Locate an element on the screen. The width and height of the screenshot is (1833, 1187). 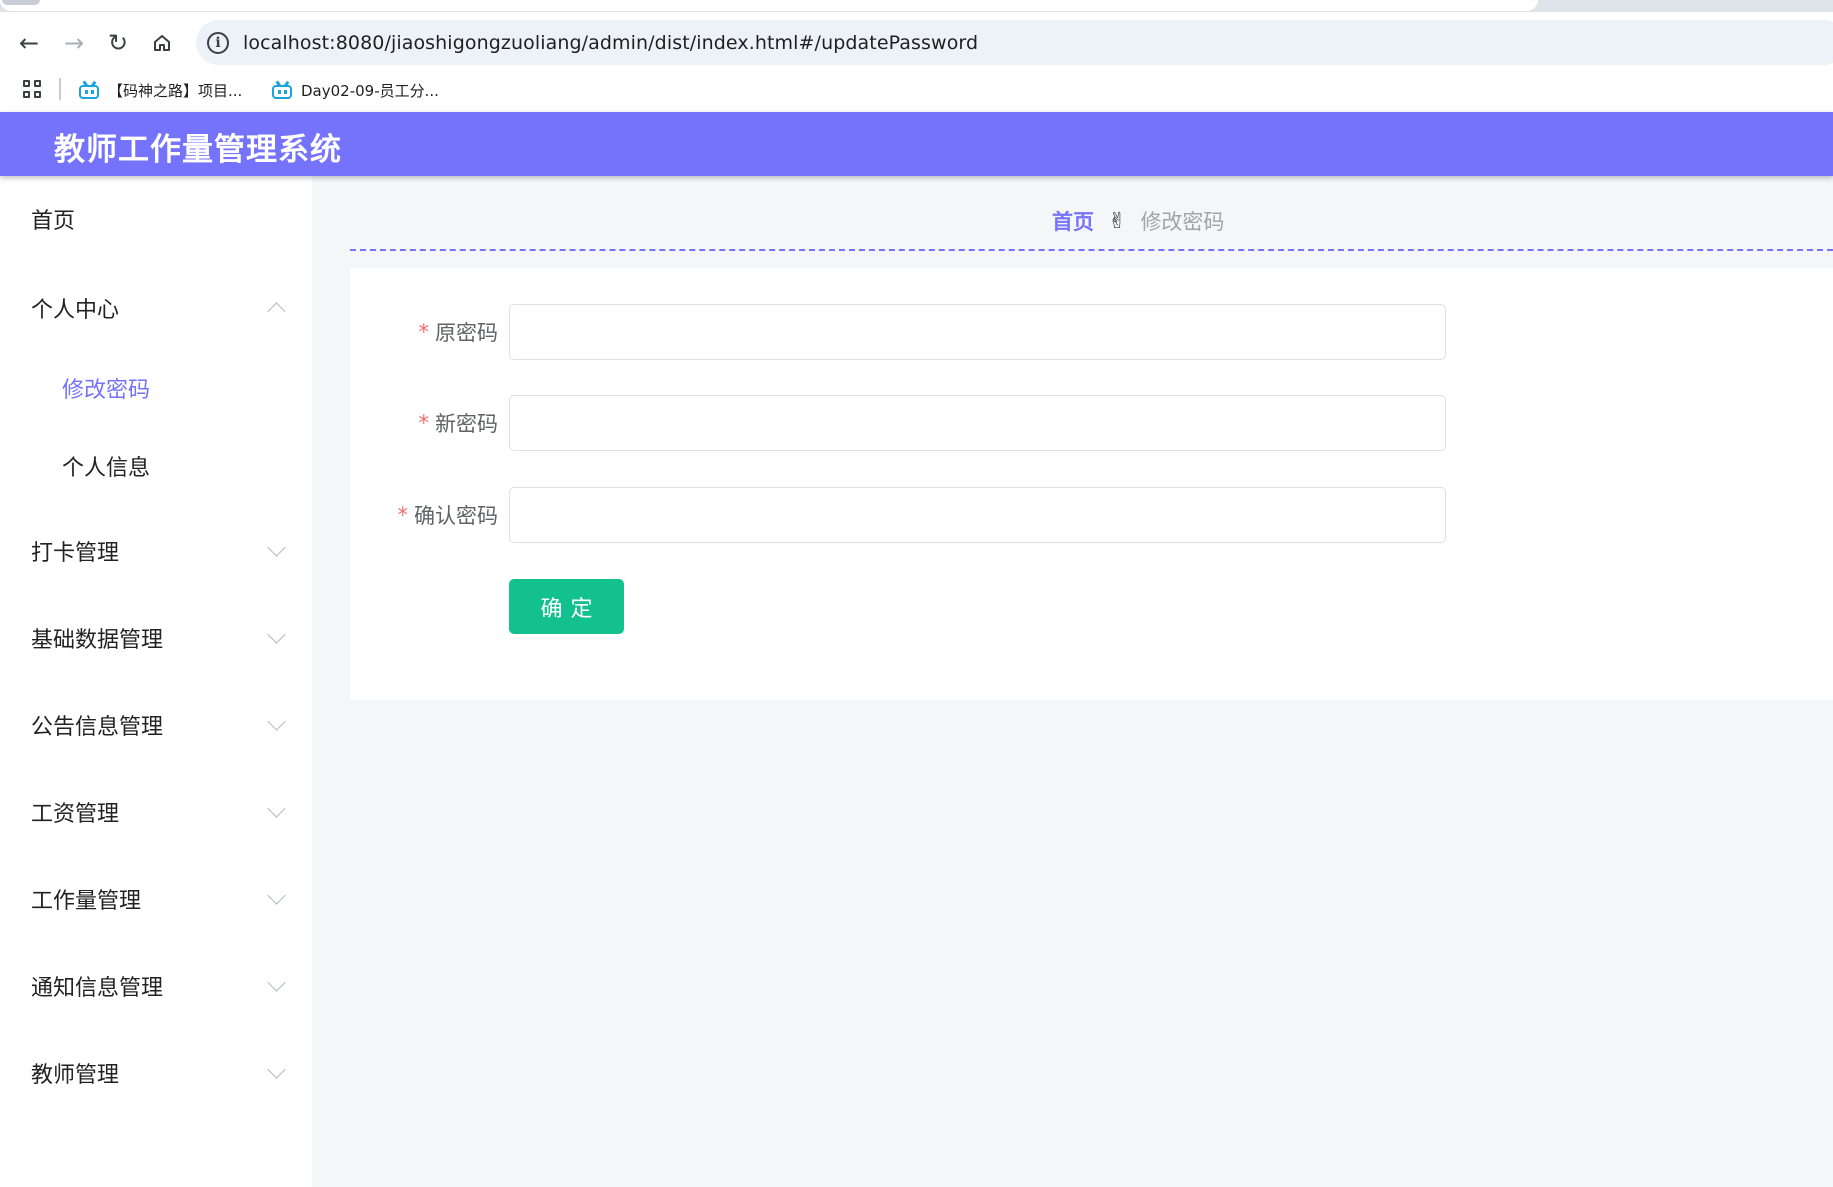
sidebar-item-label: 工作量管理 is located at coordinates (86, 901).